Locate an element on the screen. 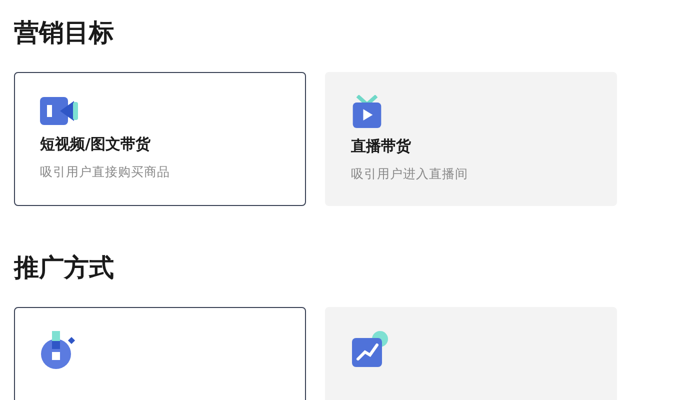  option-card: 直播带货 吸引用户进入直播间 is located at coordinates (471, 139).